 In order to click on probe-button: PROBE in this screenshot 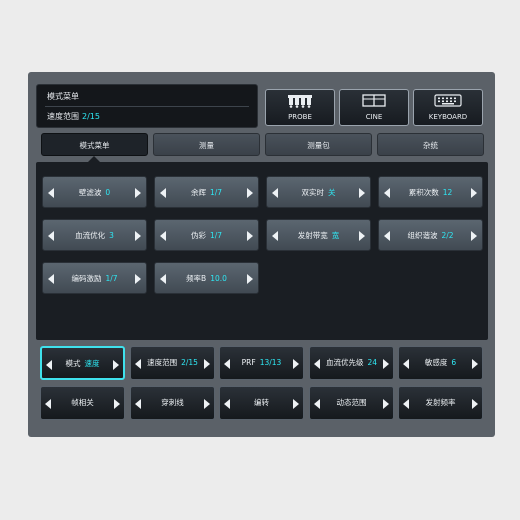, I will do `click(300, 107)`.